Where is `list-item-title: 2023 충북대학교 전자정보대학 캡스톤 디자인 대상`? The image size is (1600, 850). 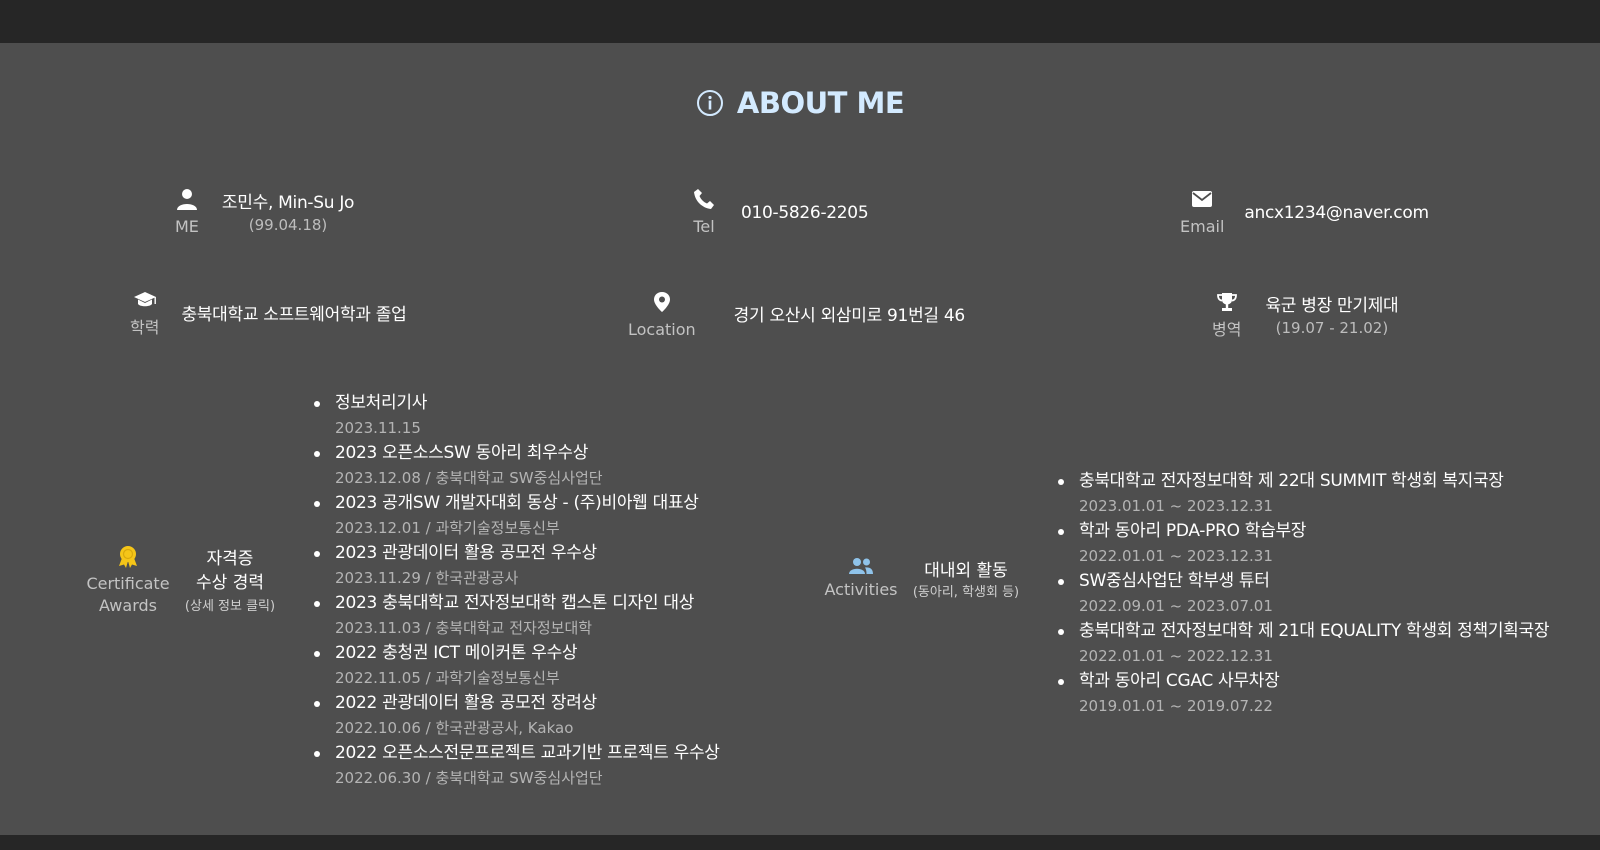
list-item-title: 2023 충북대학교 전자정보대학 캡스톤 디자인 대상 is located at coordinates (515, 603).